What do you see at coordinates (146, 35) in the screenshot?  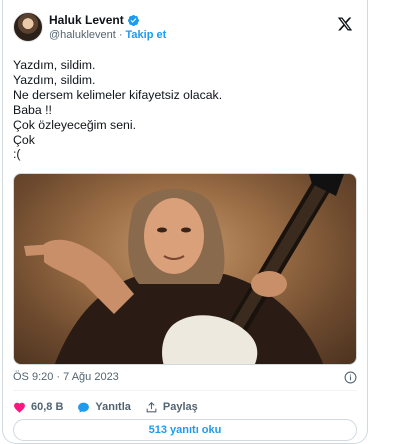 I see `follow-link: Takip et` at bounding box center [146, 35].